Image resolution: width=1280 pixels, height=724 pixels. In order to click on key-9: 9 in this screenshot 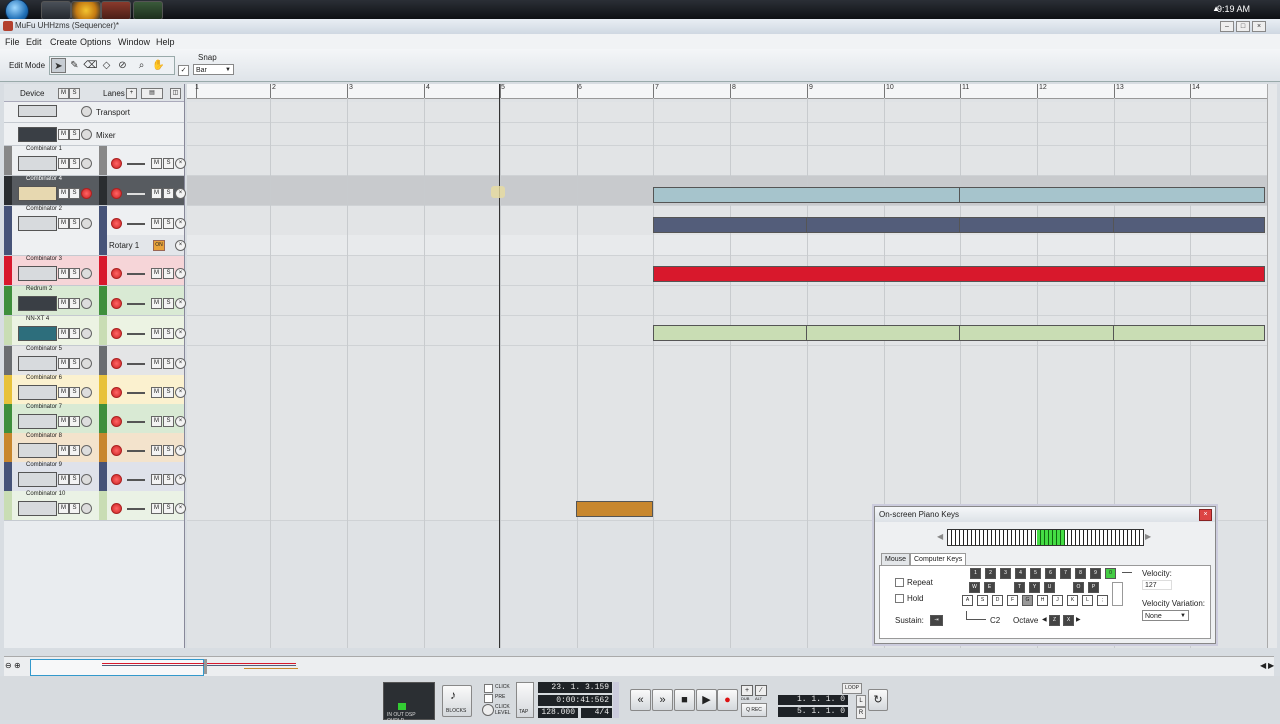, I will do `click(1095, 573)`.